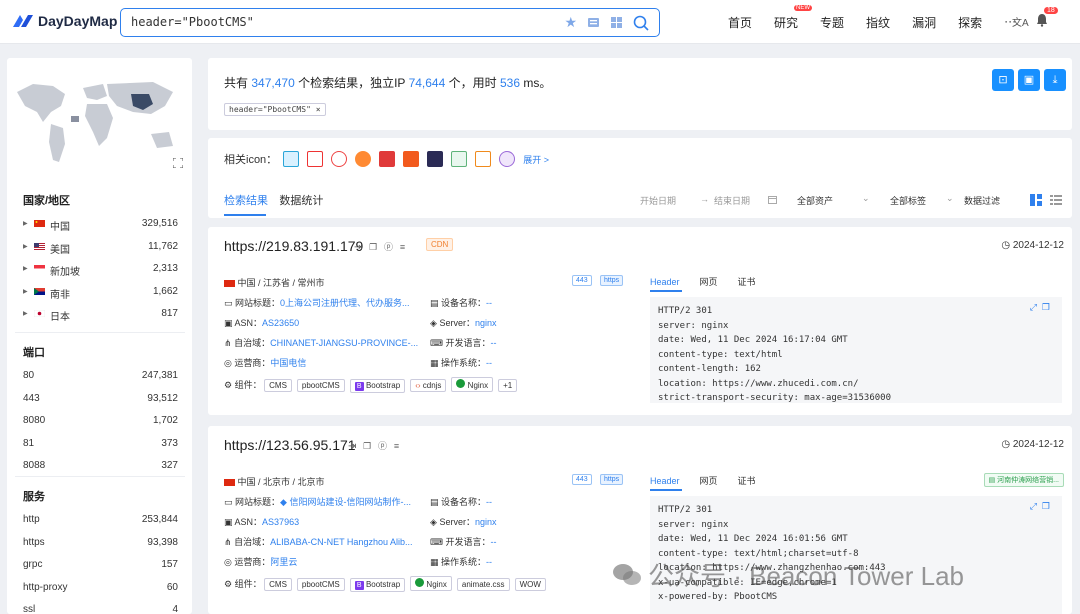 This screenshot has width=1080, height=614. What do you see at coordinates (570, 22) in the screenshot?
I see `star-icon: ★` at bounding box center [570, 22].